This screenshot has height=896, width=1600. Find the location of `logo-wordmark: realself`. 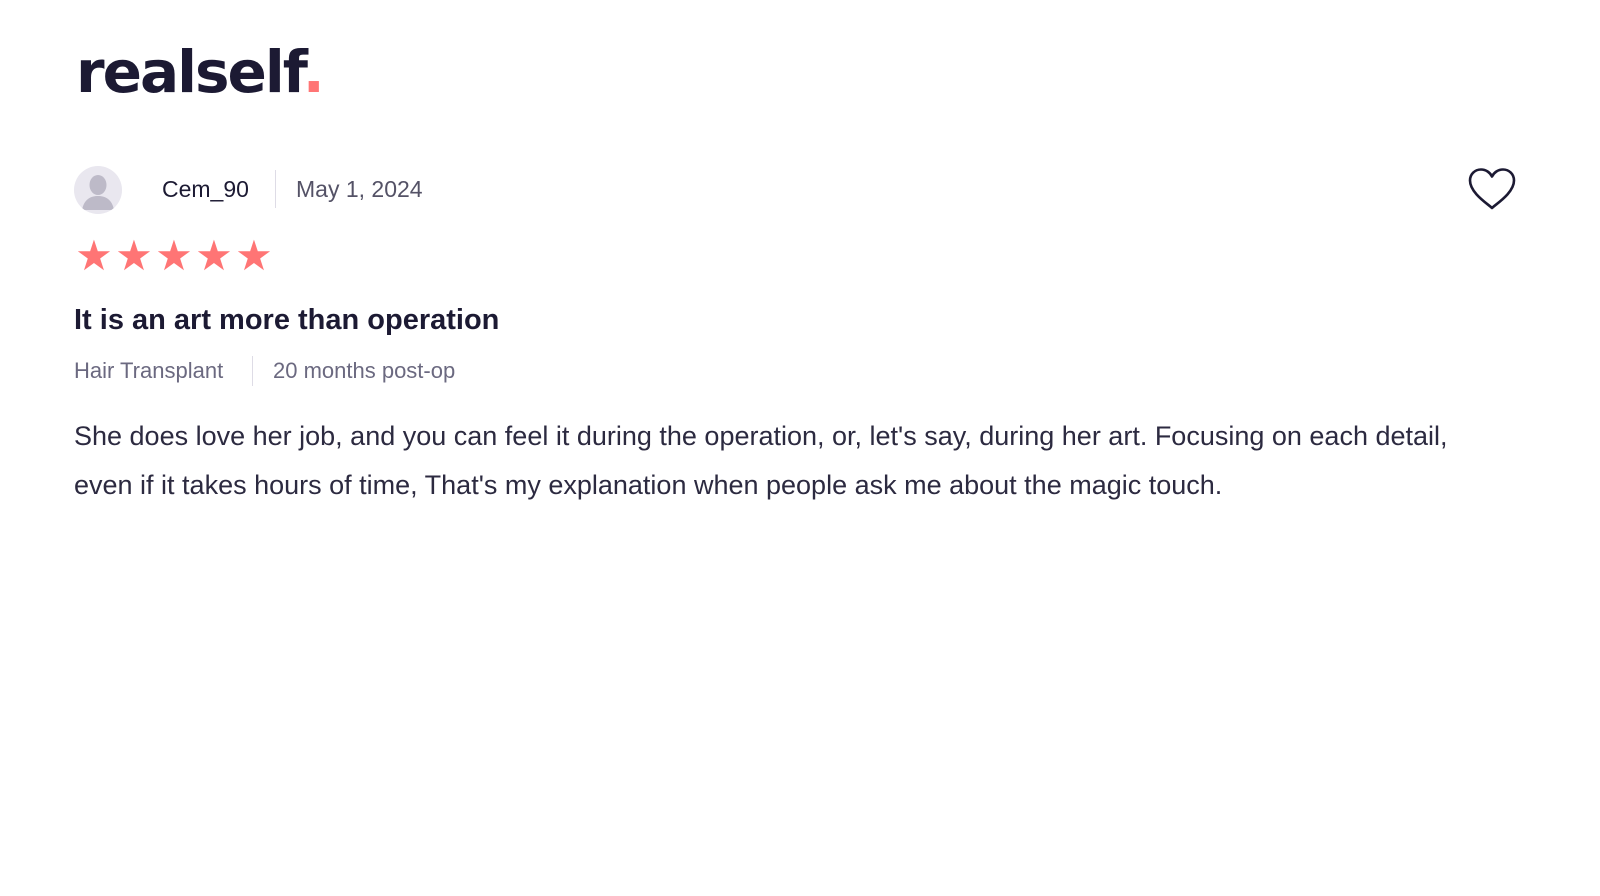

logo-wordmark: realself is located at coordinates (190, 72).